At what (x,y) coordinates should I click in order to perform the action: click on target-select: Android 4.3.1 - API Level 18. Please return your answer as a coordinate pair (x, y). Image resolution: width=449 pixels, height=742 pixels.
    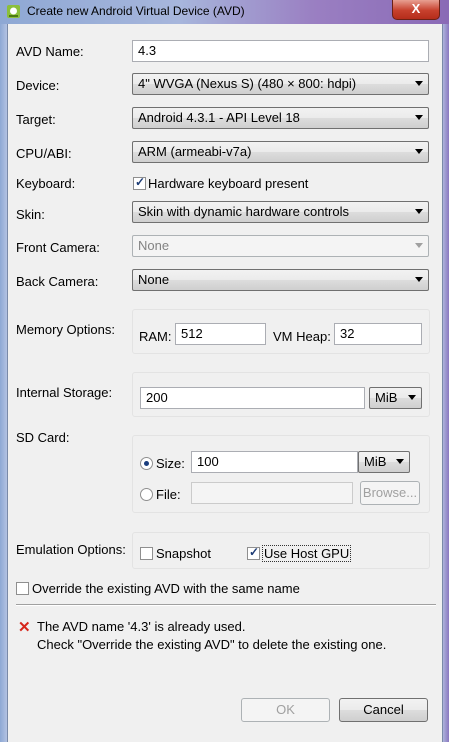
    Looking at the image, I should click on (280, 118).